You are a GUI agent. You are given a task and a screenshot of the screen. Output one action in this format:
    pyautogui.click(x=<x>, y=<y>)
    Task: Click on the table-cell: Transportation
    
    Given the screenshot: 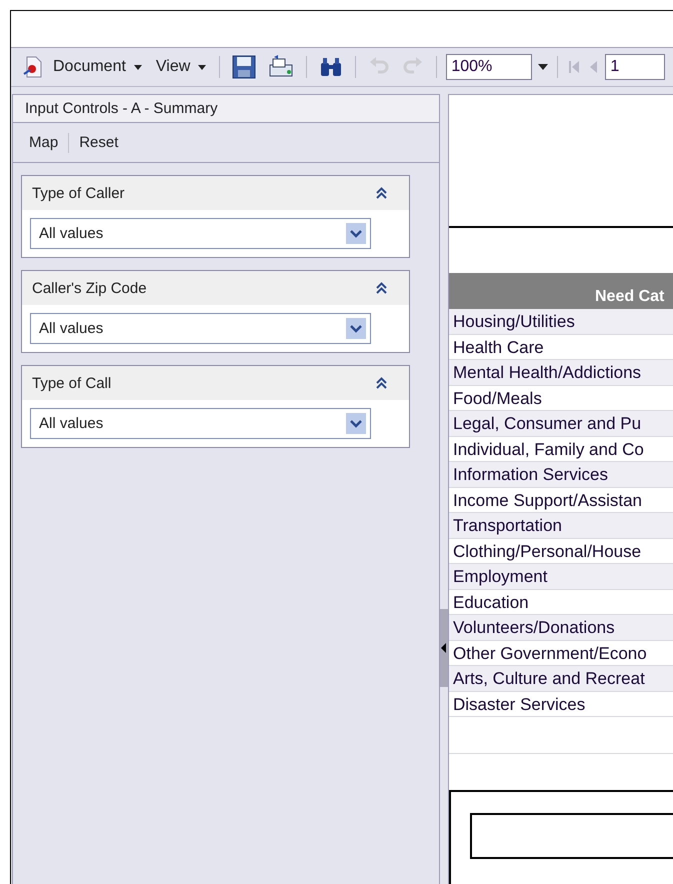 What is the action you would take?
    pyautogui.click(x=561, y=525)
    